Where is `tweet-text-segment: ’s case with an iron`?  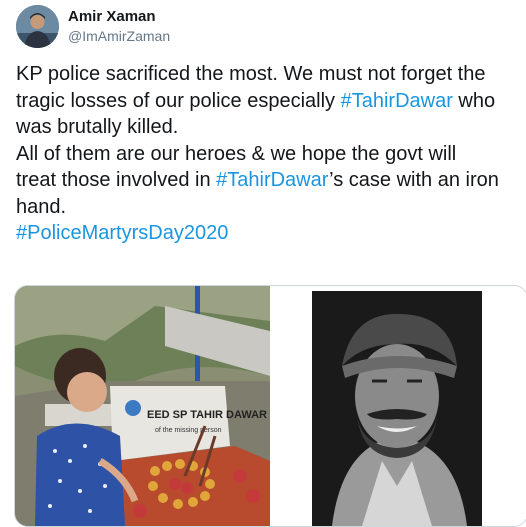 tweet-text-segment: ’s case with an iron is located at coordinates (414, 180).